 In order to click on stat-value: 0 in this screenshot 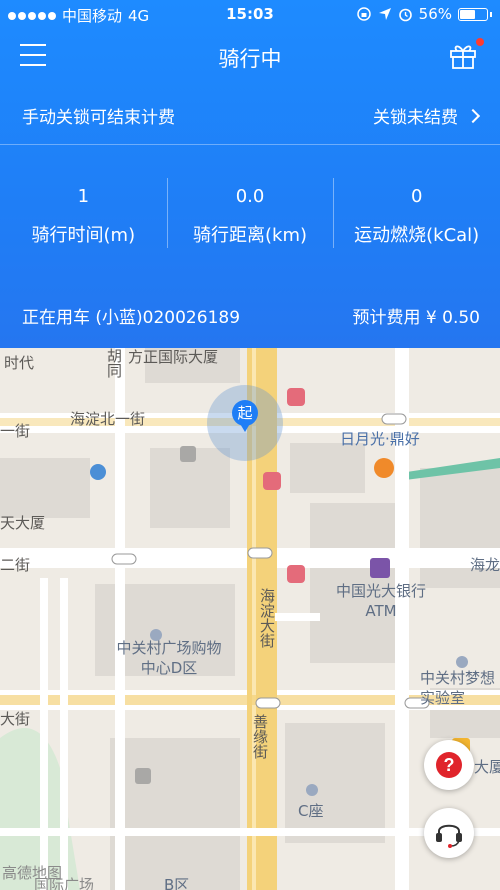, I will do `click(416, 196)`.